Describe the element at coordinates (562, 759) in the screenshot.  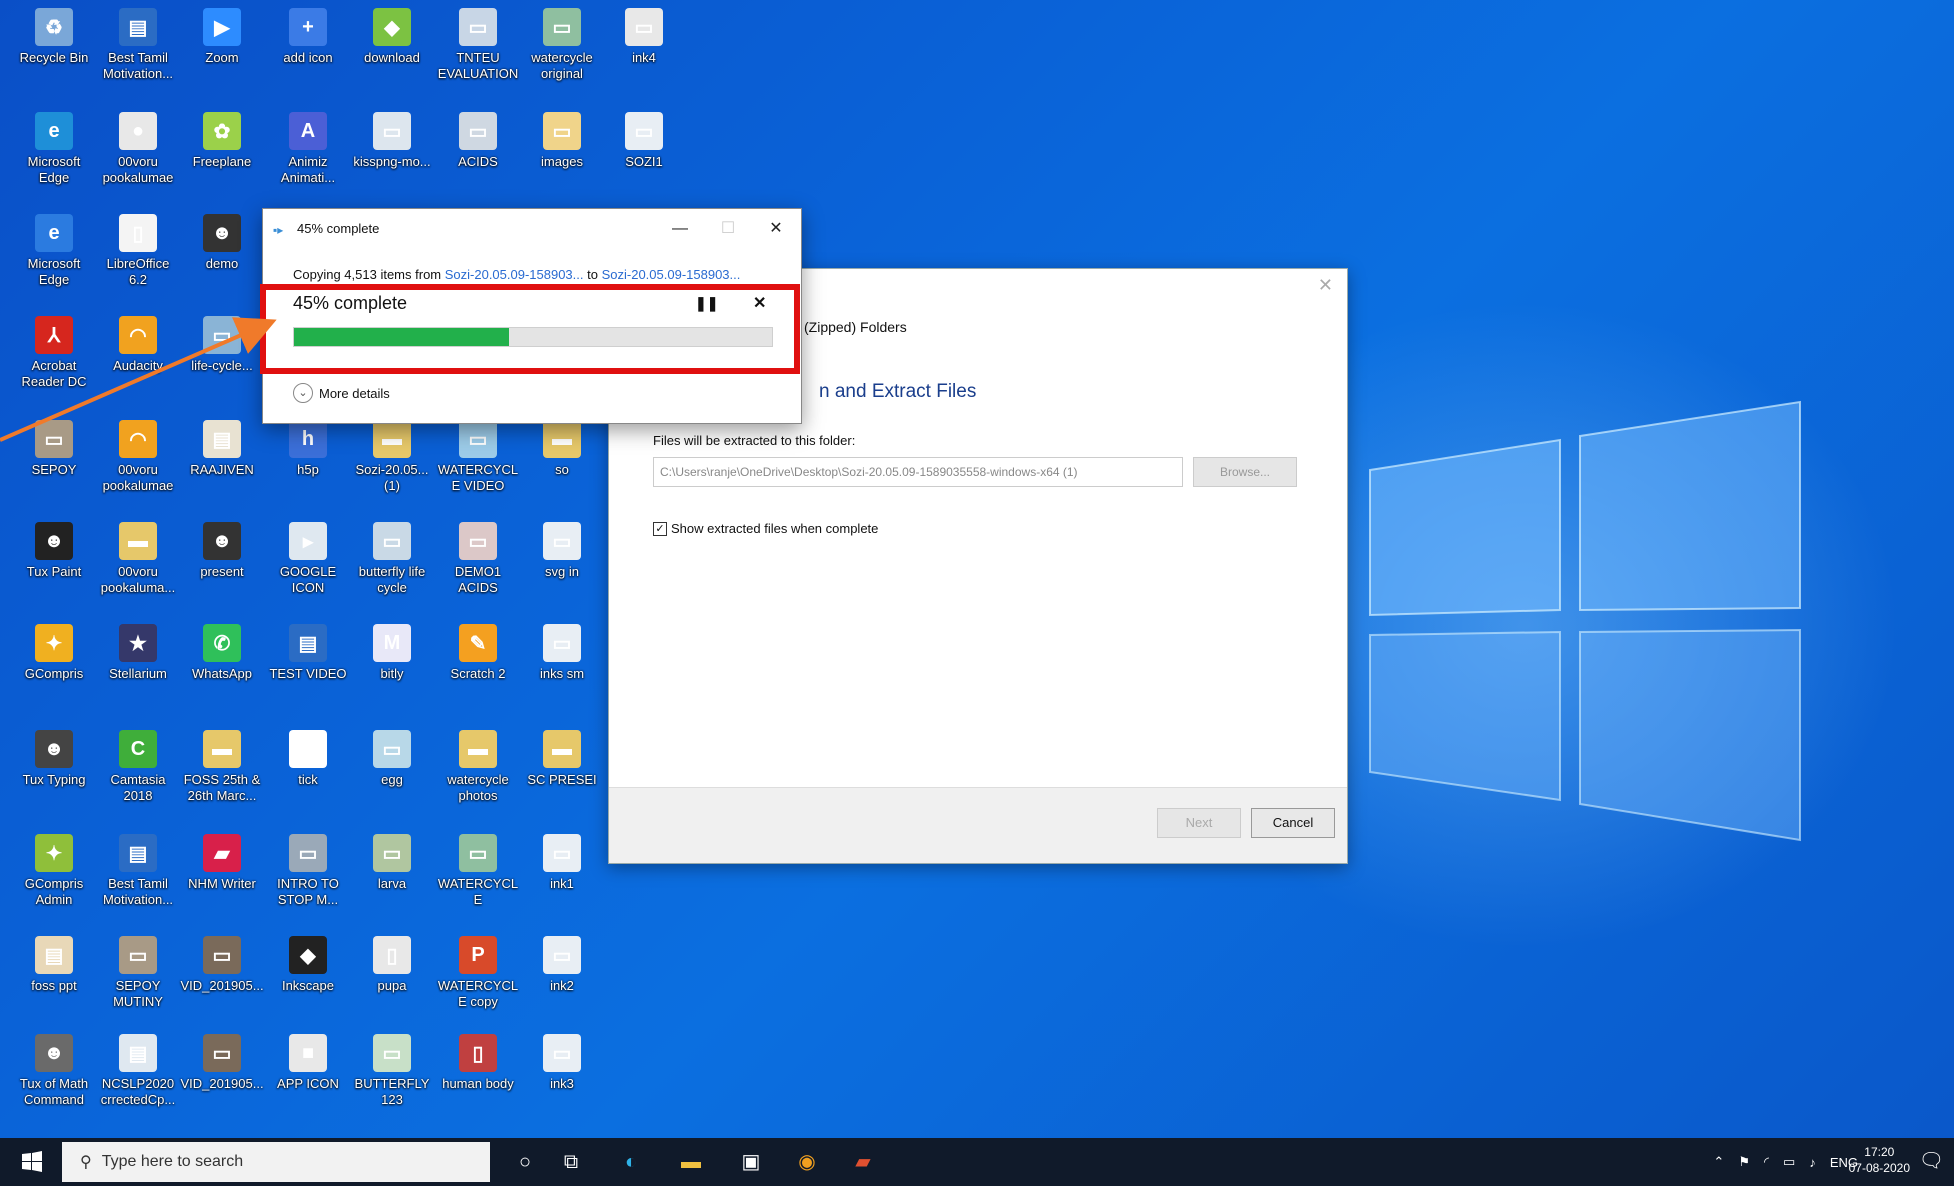
I see `desktop-icon: ▬ SC PRESEI` at that location.